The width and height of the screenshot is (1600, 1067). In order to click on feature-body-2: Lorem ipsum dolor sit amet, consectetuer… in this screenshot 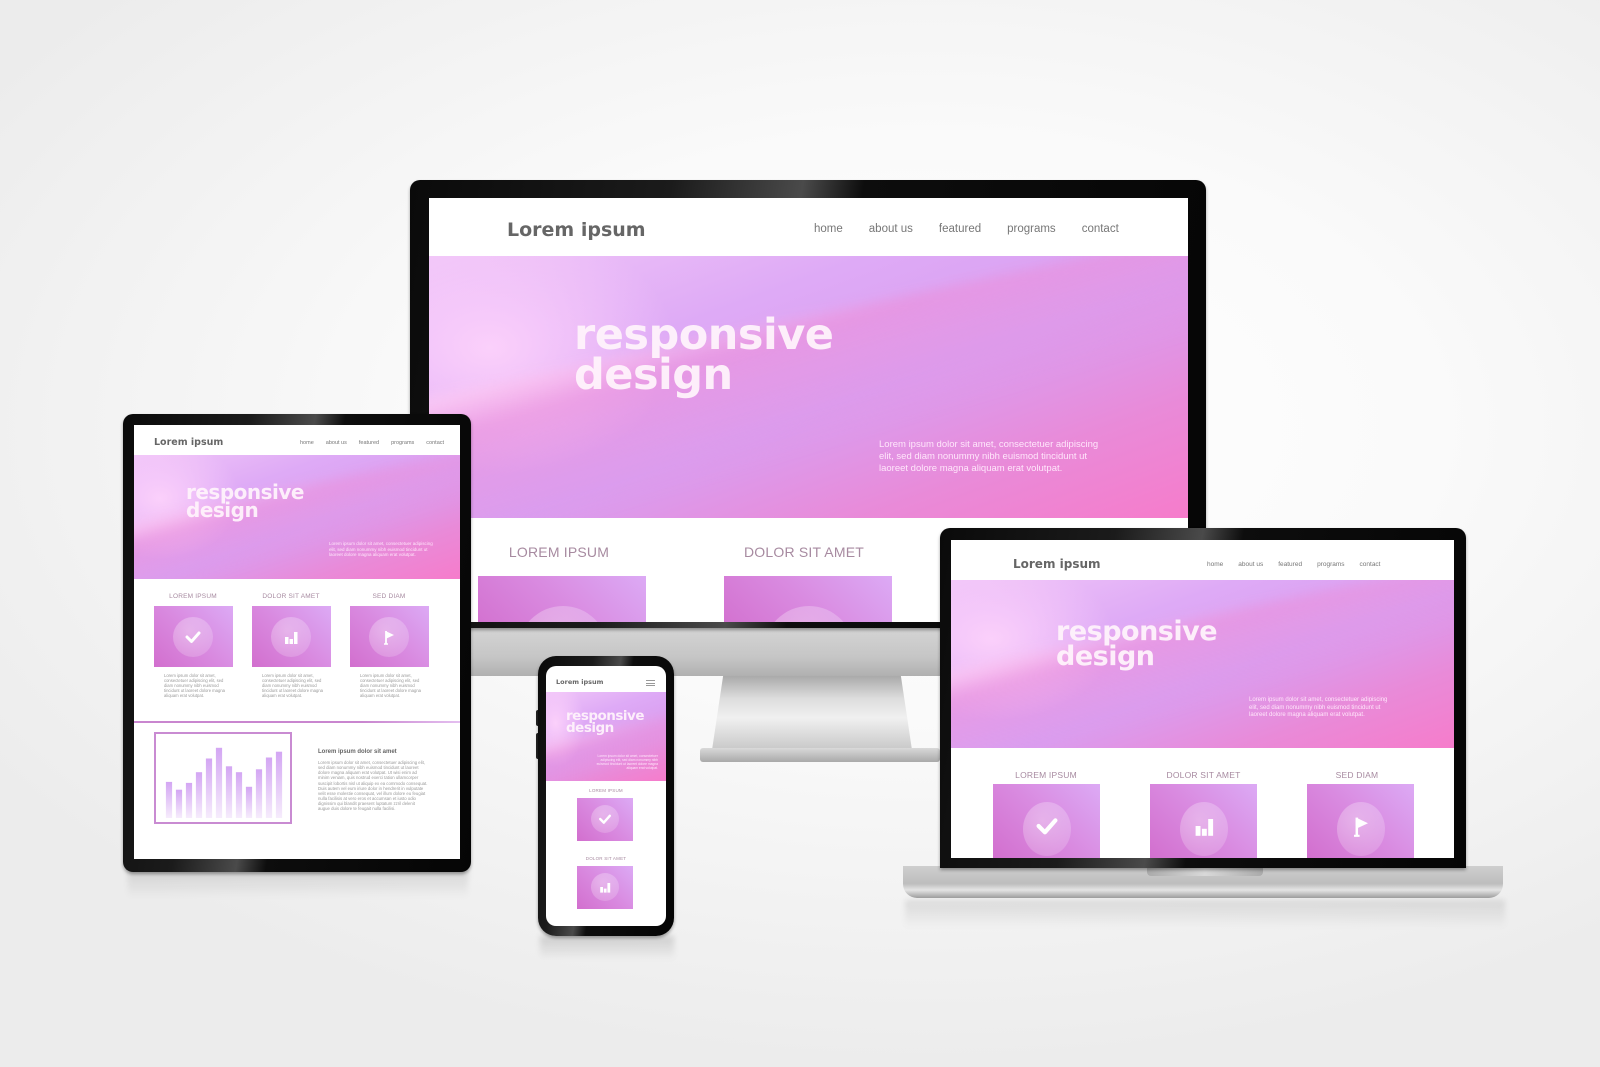, I will do `click(292, 686)`.